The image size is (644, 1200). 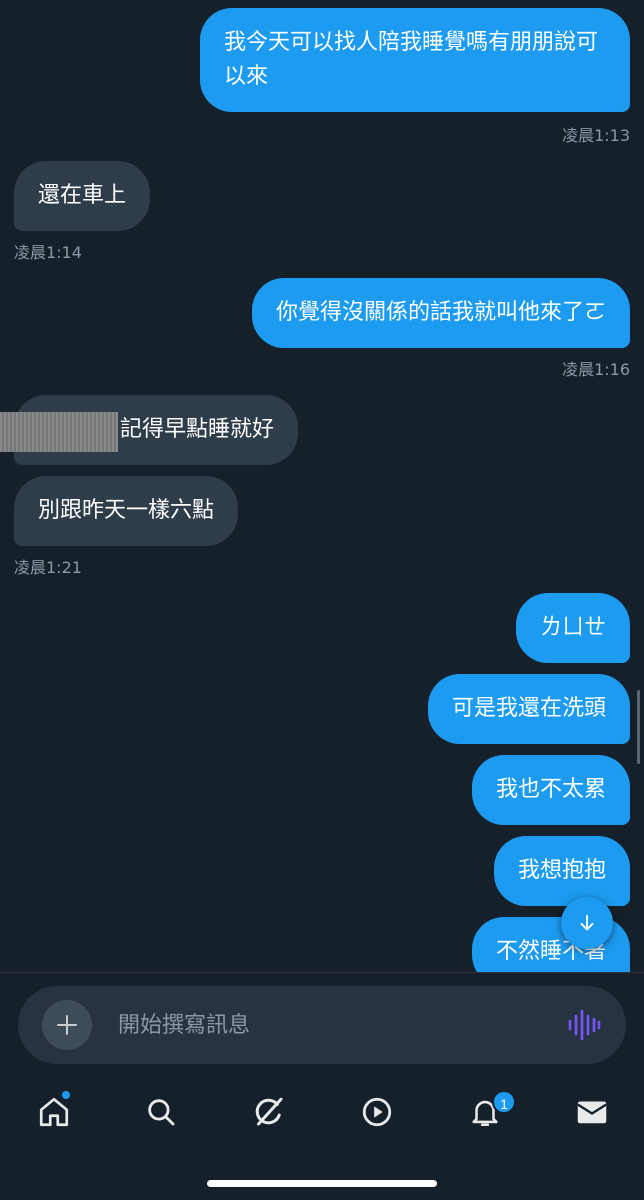 I want to click on message-composer, so click(x=322, y=1025).